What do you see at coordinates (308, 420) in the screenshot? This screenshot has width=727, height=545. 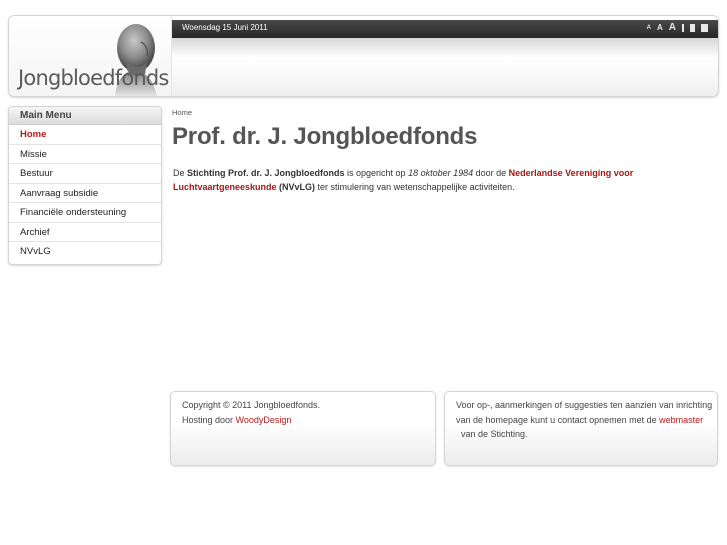 I see `hosting-line: Hosting door WoodyDesign` at bounding box center [308, 420].